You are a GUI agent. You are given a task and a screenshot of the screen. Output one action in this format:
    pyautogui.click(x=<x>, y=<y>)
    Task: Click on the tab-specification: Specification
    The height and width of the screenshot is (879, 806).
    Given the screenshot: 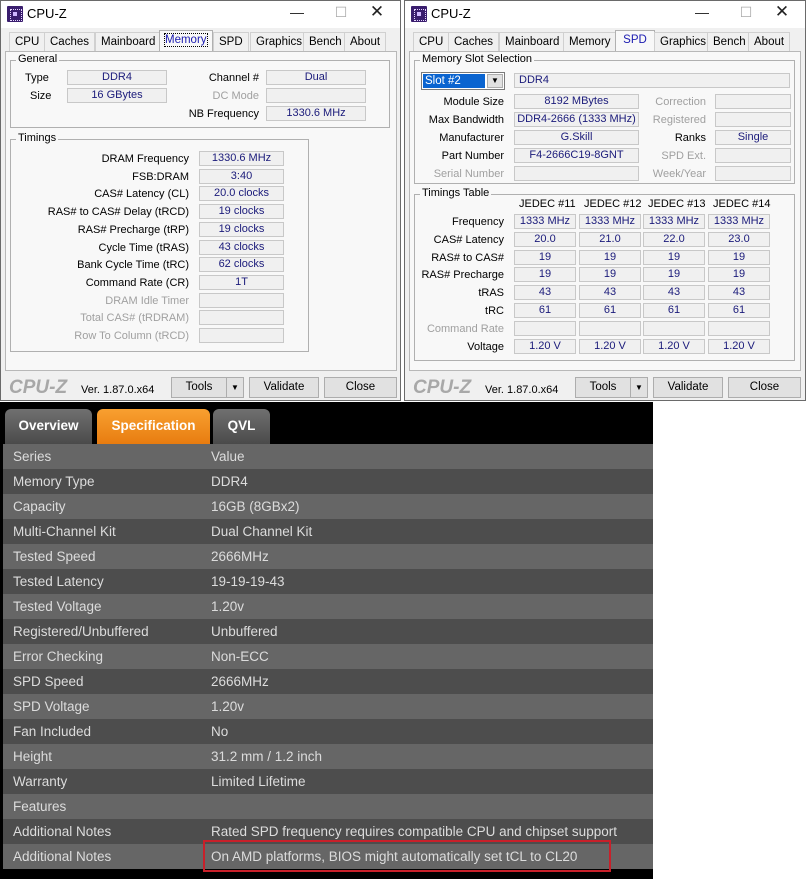 What is the action you would take?
    pyautogui.click(x=153, y=426)
    